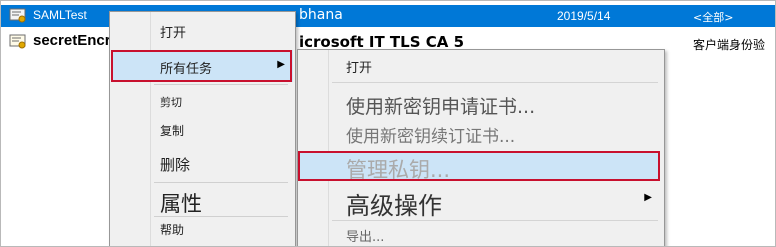 The width and height of the screenshot is (776, 247). Describe the element at coordinates (359, 66) in the screenshot. I see `submenu-item-open: 打开` at that location.